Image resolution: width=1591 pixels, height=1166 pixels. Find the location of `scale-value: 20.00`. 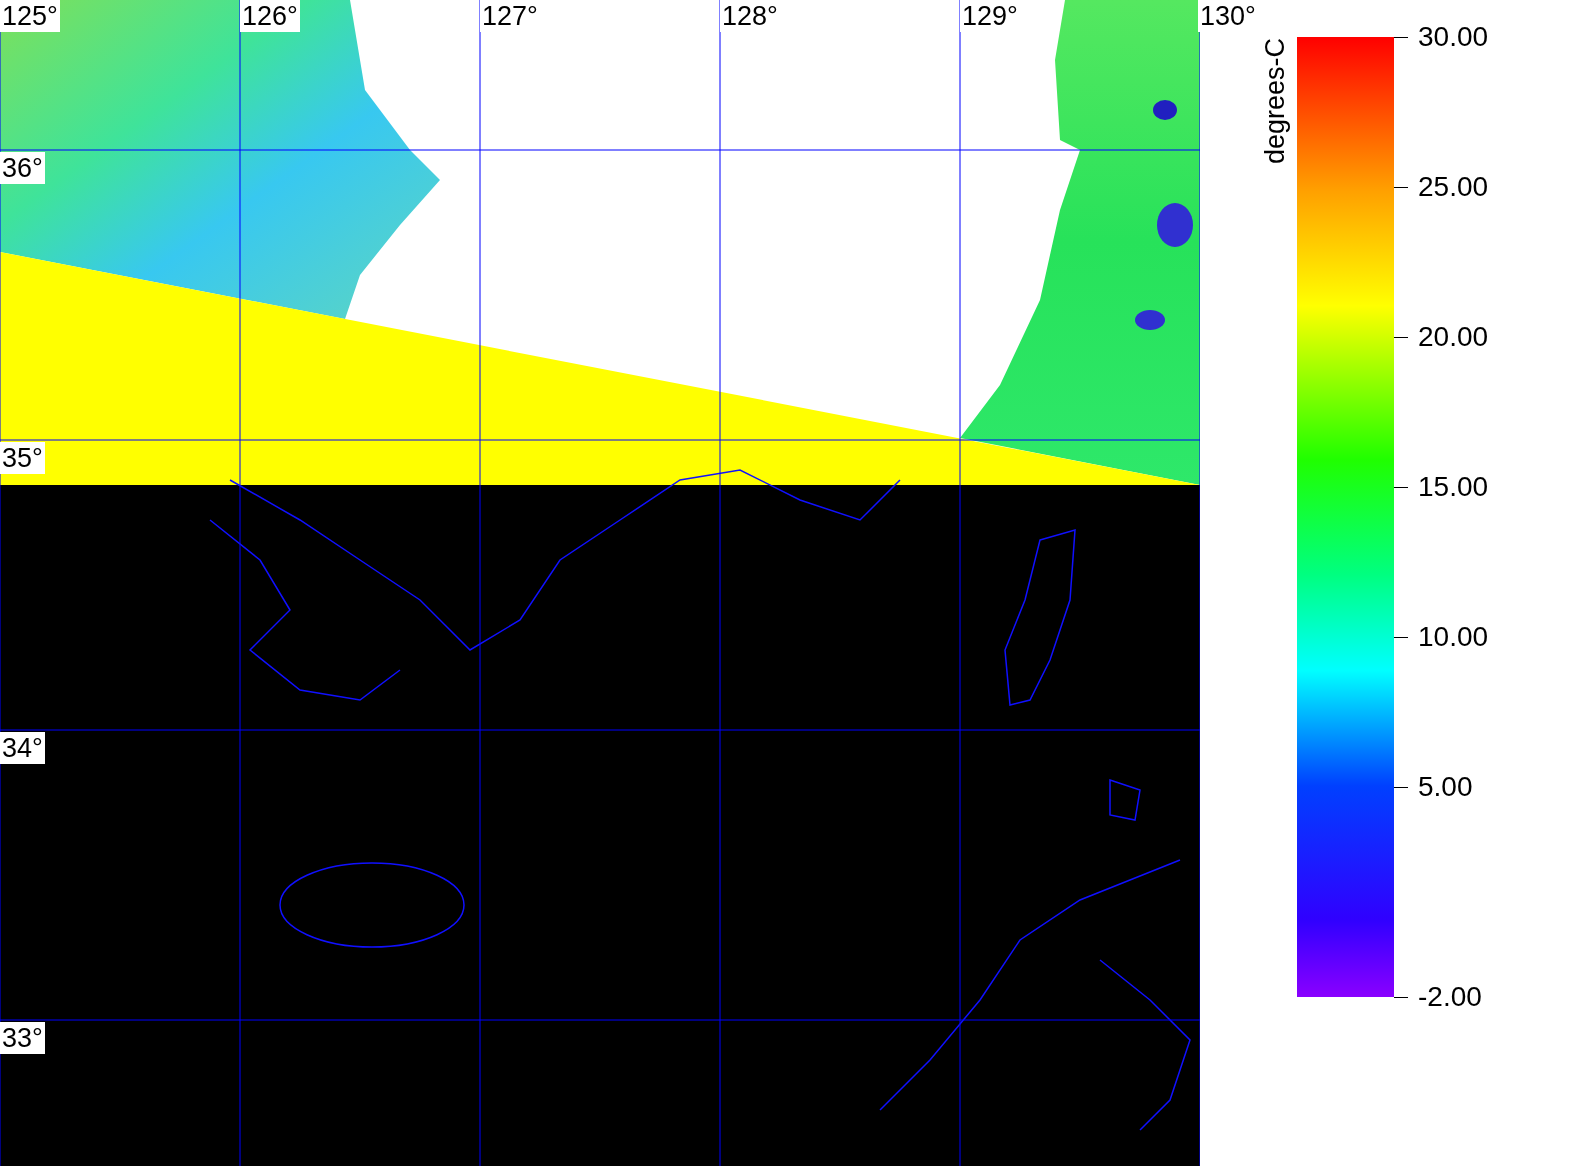

scale-value: 20.00 is located at coordinates (1453, 337).